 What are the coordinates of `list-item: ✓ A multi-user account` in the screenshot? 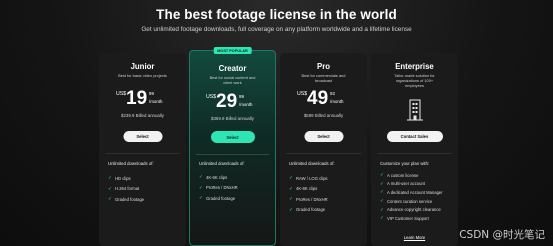 It's located at (402, 183).